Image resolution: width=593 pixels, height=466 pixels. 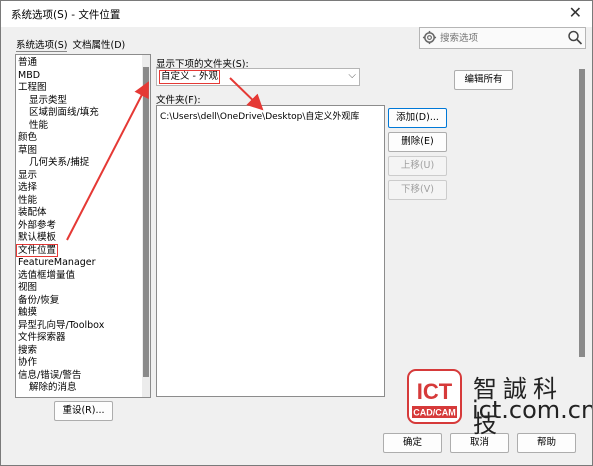 I want to click on tree-scrollbar, so click(x=146, y=226).